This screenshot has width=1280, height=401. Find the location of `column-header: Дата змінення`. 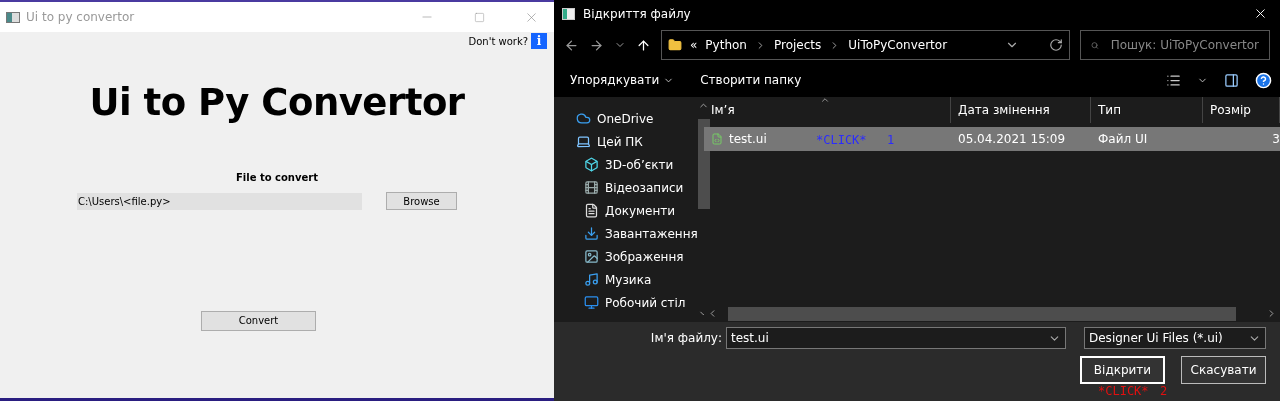

column-header: Дата змінення is located at coordinates (1021, 110).